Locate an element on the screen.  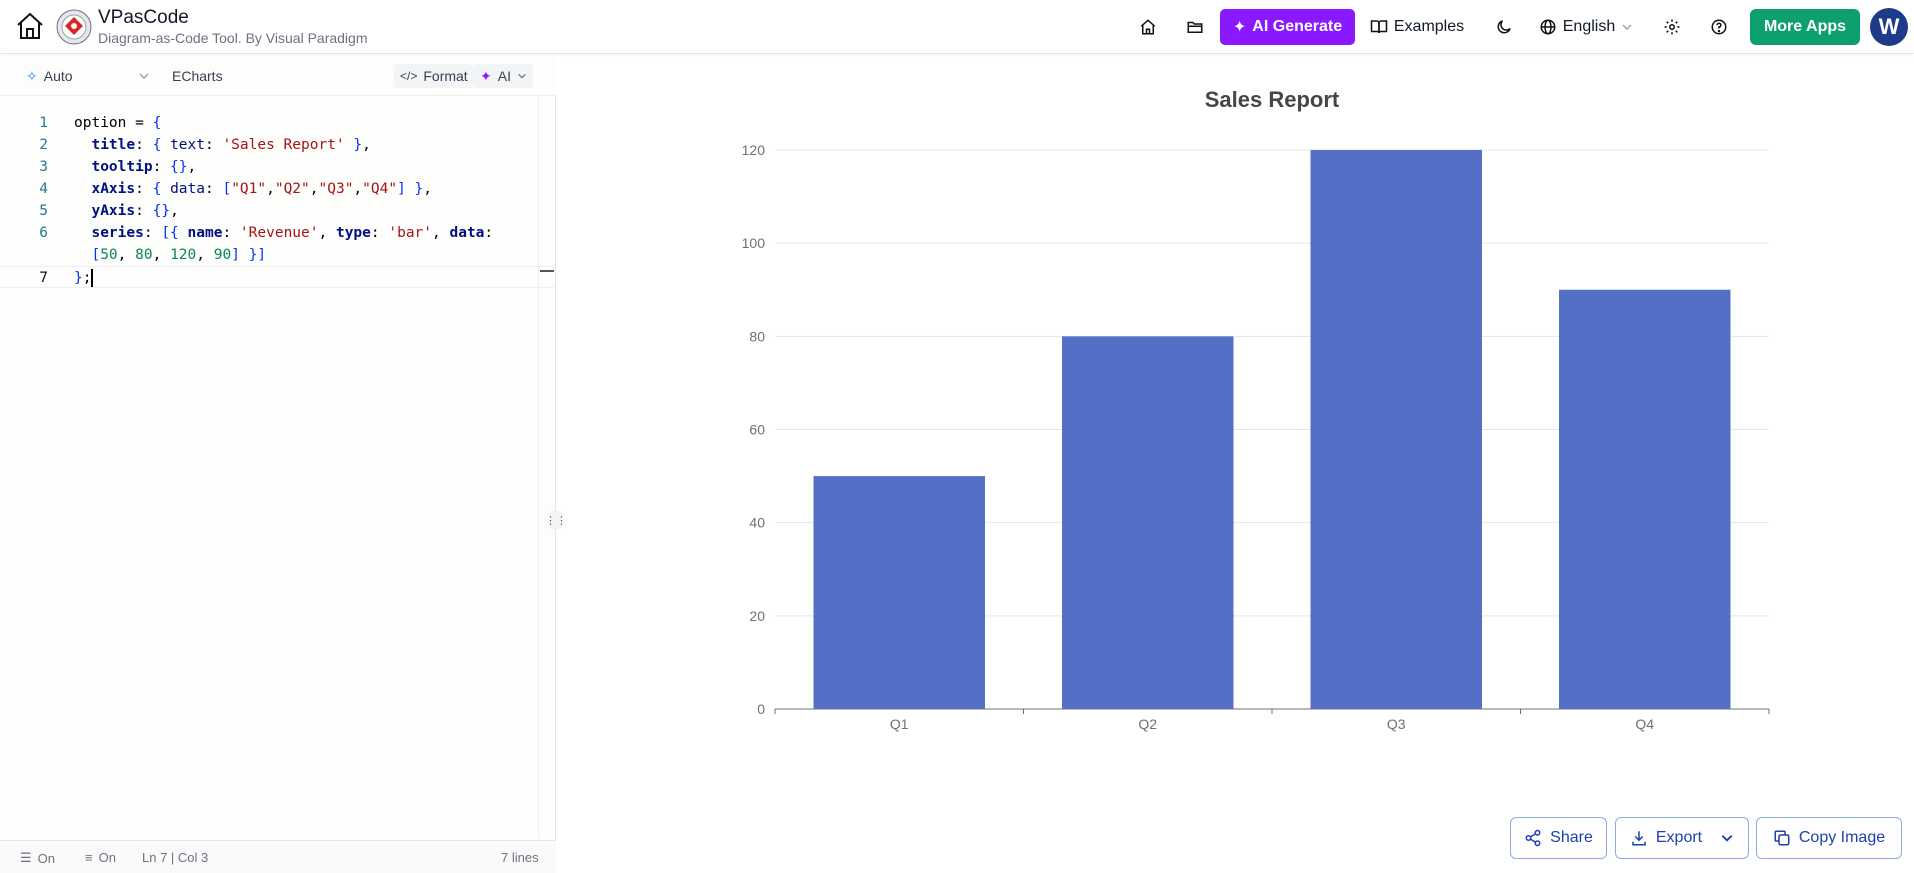
format-button: </> Format is located at coordinates (434, 76).